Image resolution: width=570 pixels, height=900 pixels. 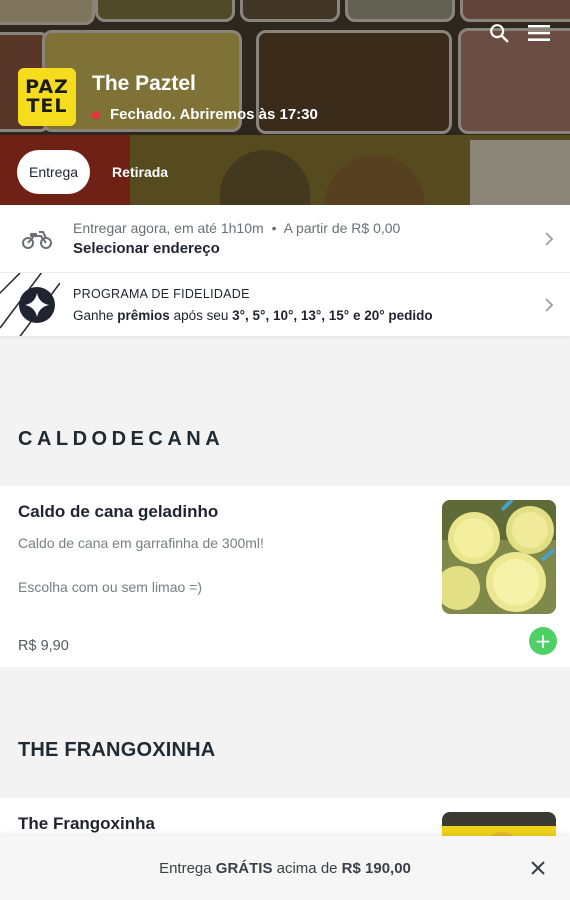 What do you see at coordinates (95, 315) in the screenshot?
I see `loyalty-sub-pre: Ganhe` at bounding box center [95, 315].